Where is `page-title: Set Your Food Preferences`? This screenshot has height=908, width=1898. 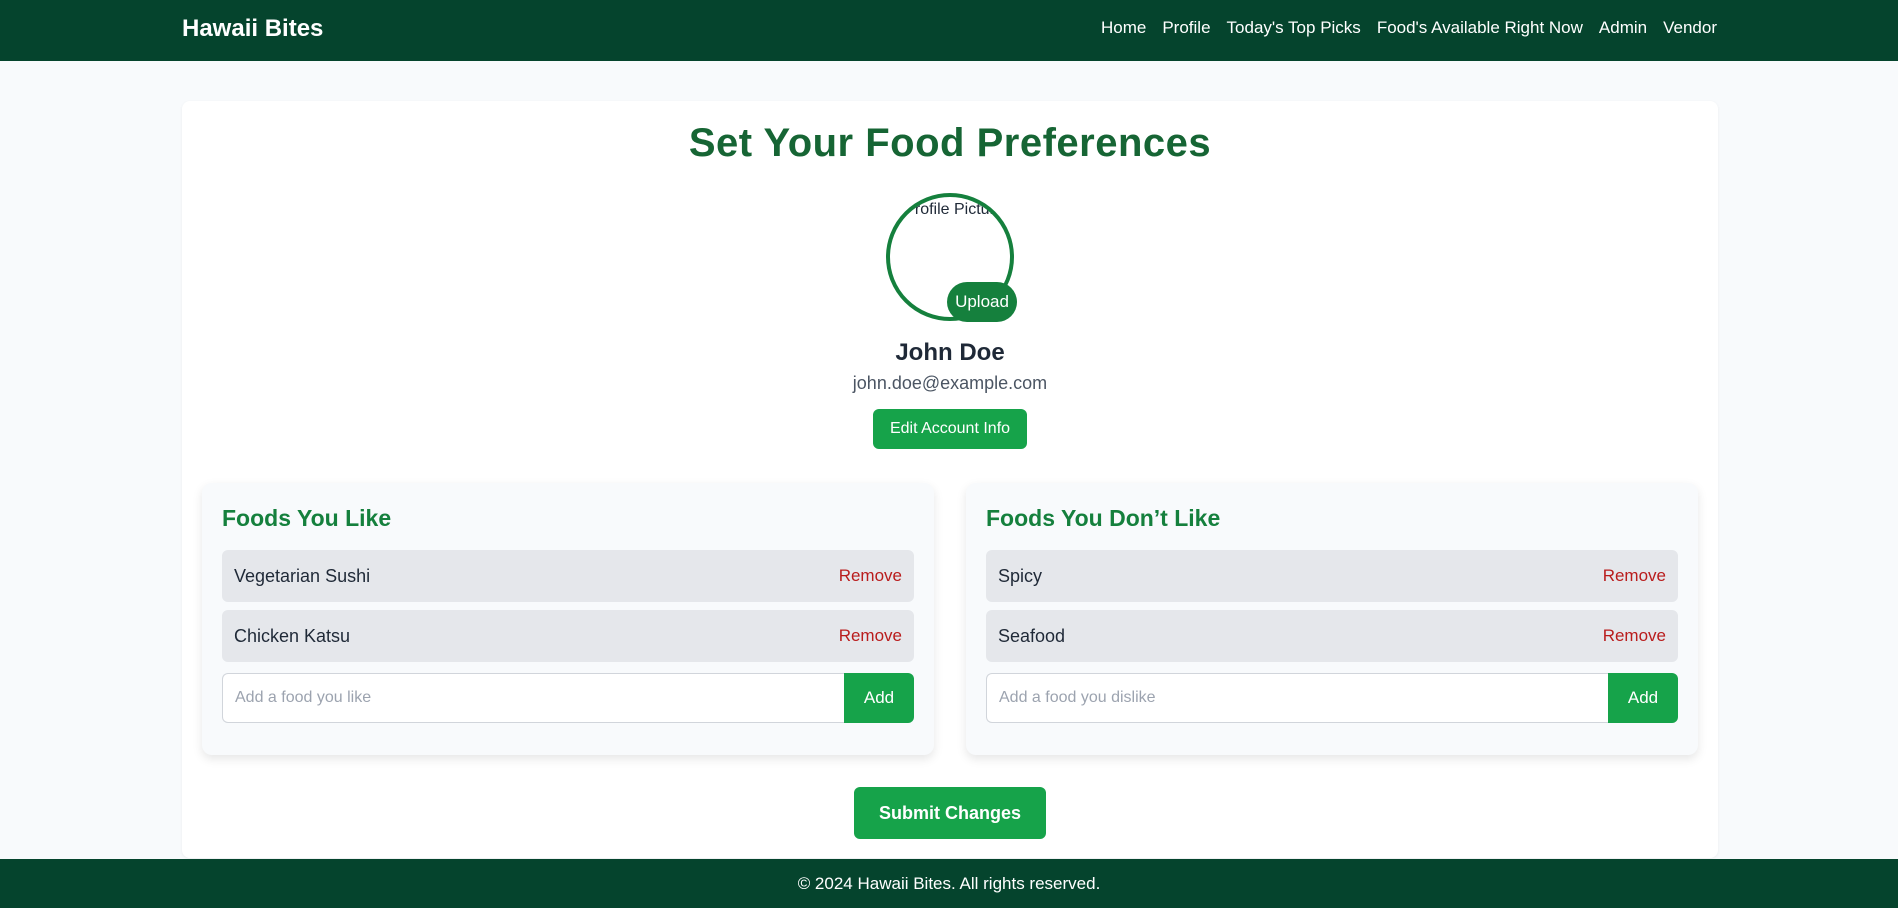
page-title: Set Your Food Preferences is located at coordinates (950, 143).